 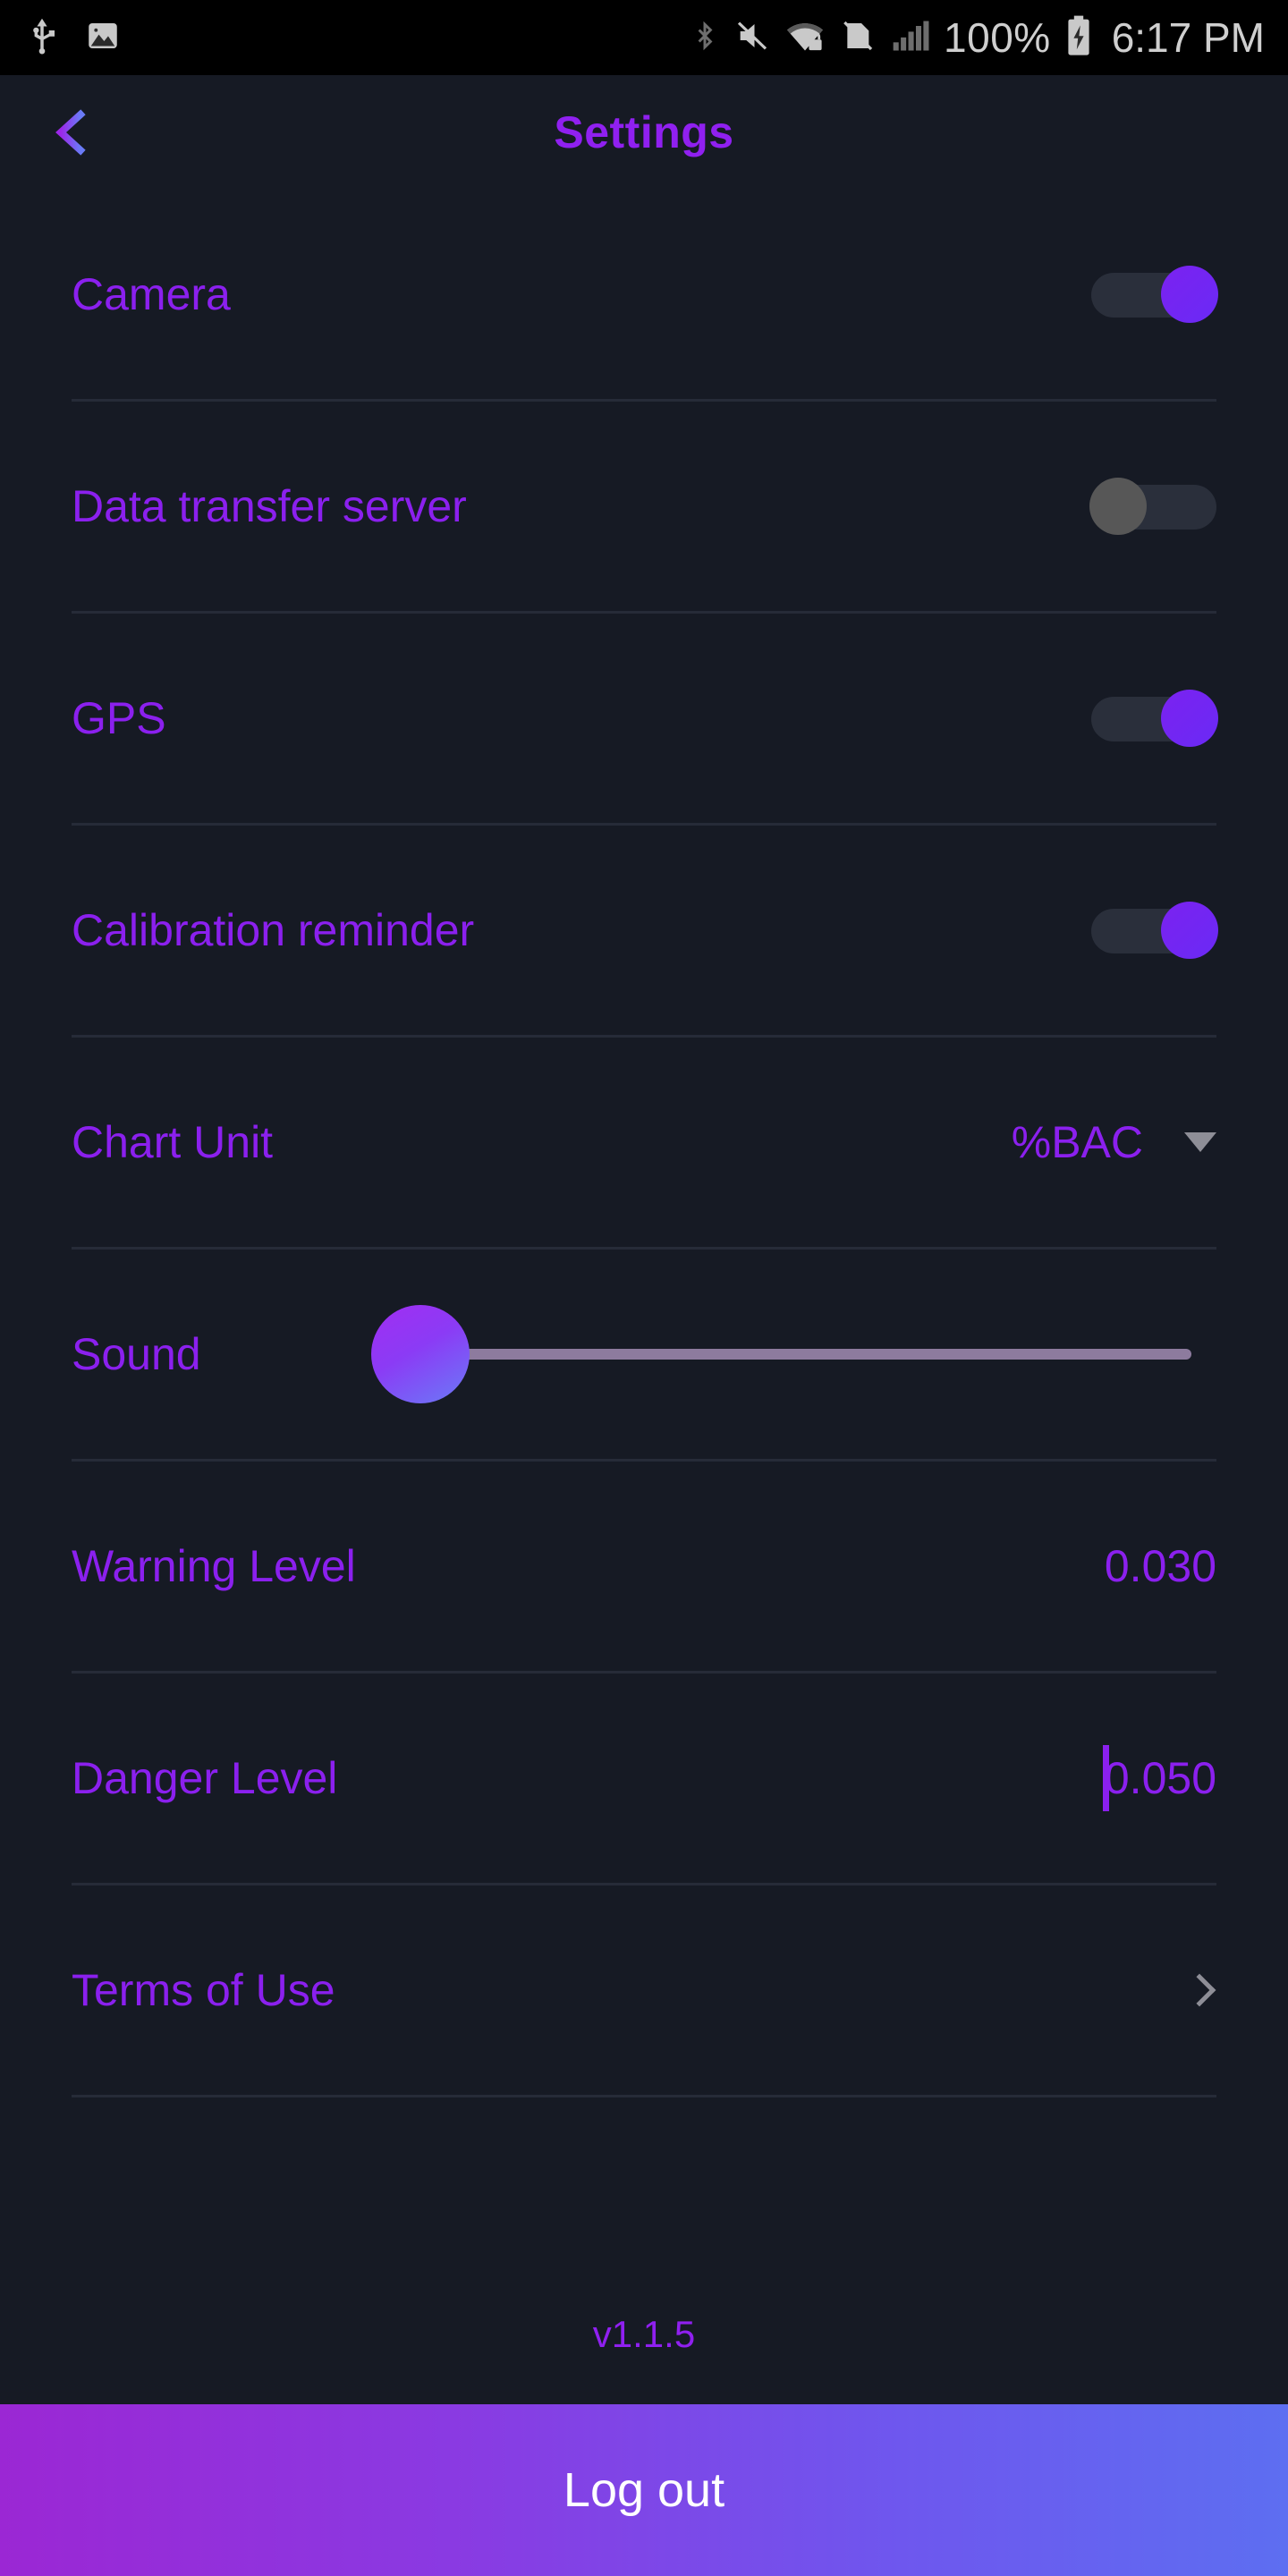 I want to click on calibration-reminder-toggle, so click(x=1154, y=930).